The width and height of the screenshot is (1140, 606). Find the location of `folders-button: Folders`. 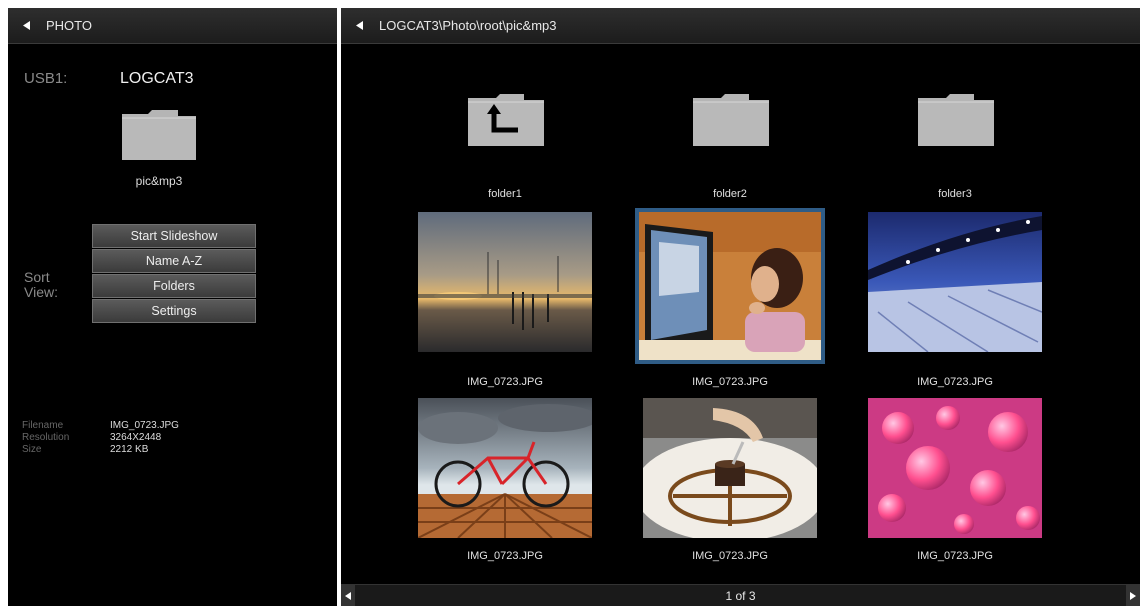

folders-button: Folders is located at coordinates (174, 286).